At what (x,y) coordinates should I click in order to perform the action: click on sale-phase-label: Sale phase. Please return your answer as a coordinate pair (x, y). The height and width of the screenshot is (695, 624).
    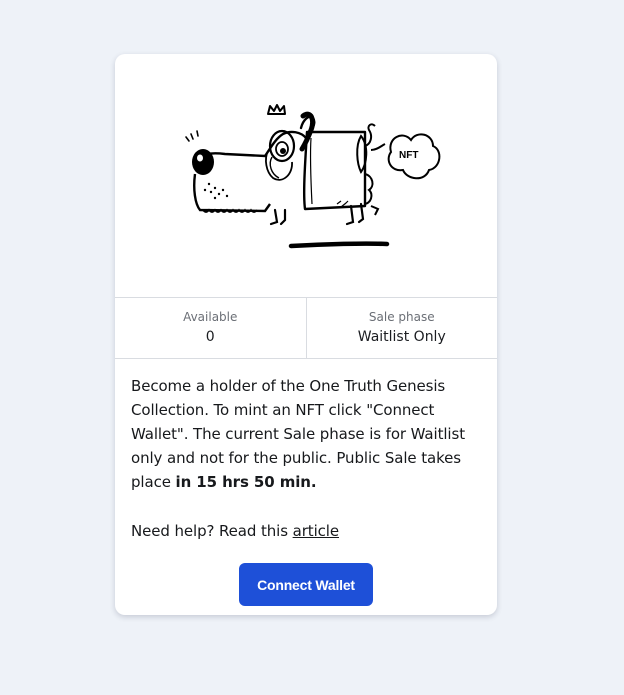
    Looking at the image, I should click on (401, 317).